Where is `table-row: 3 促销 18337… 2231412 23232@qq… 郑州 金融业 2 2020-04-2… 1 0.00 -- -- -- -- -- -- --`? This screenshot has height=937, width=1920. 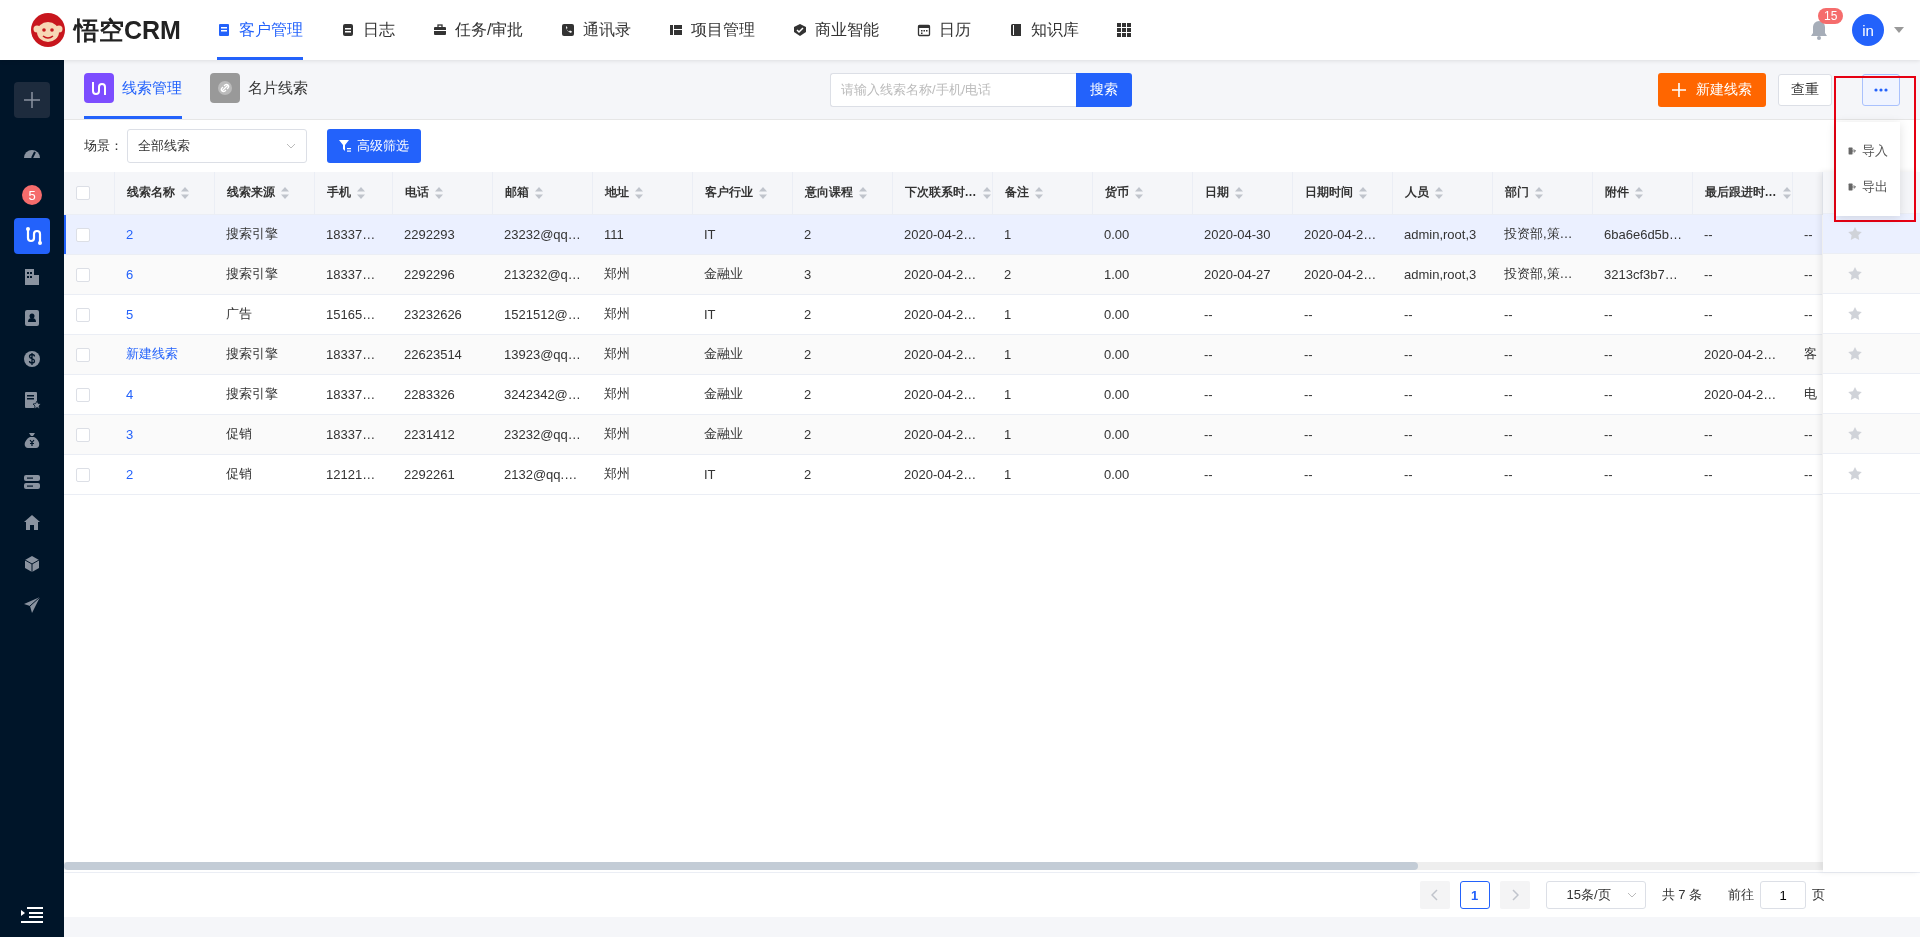
table-row: 3 促销 18337… 2231412 23232@qq… 郑州 金融业 2 2020-04-2… 1 0.00 -- -- -- -- -- -- -- is located at coordinates (943, 434).